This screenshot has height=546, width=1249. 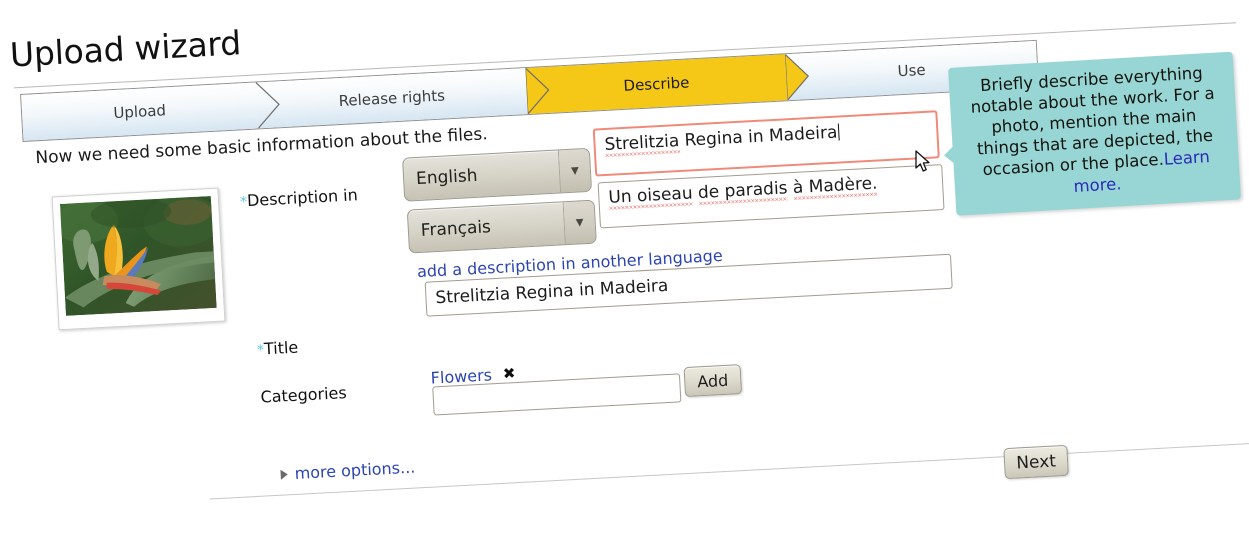 I want to click on thumbnail-image, so click(x=138, y=256).